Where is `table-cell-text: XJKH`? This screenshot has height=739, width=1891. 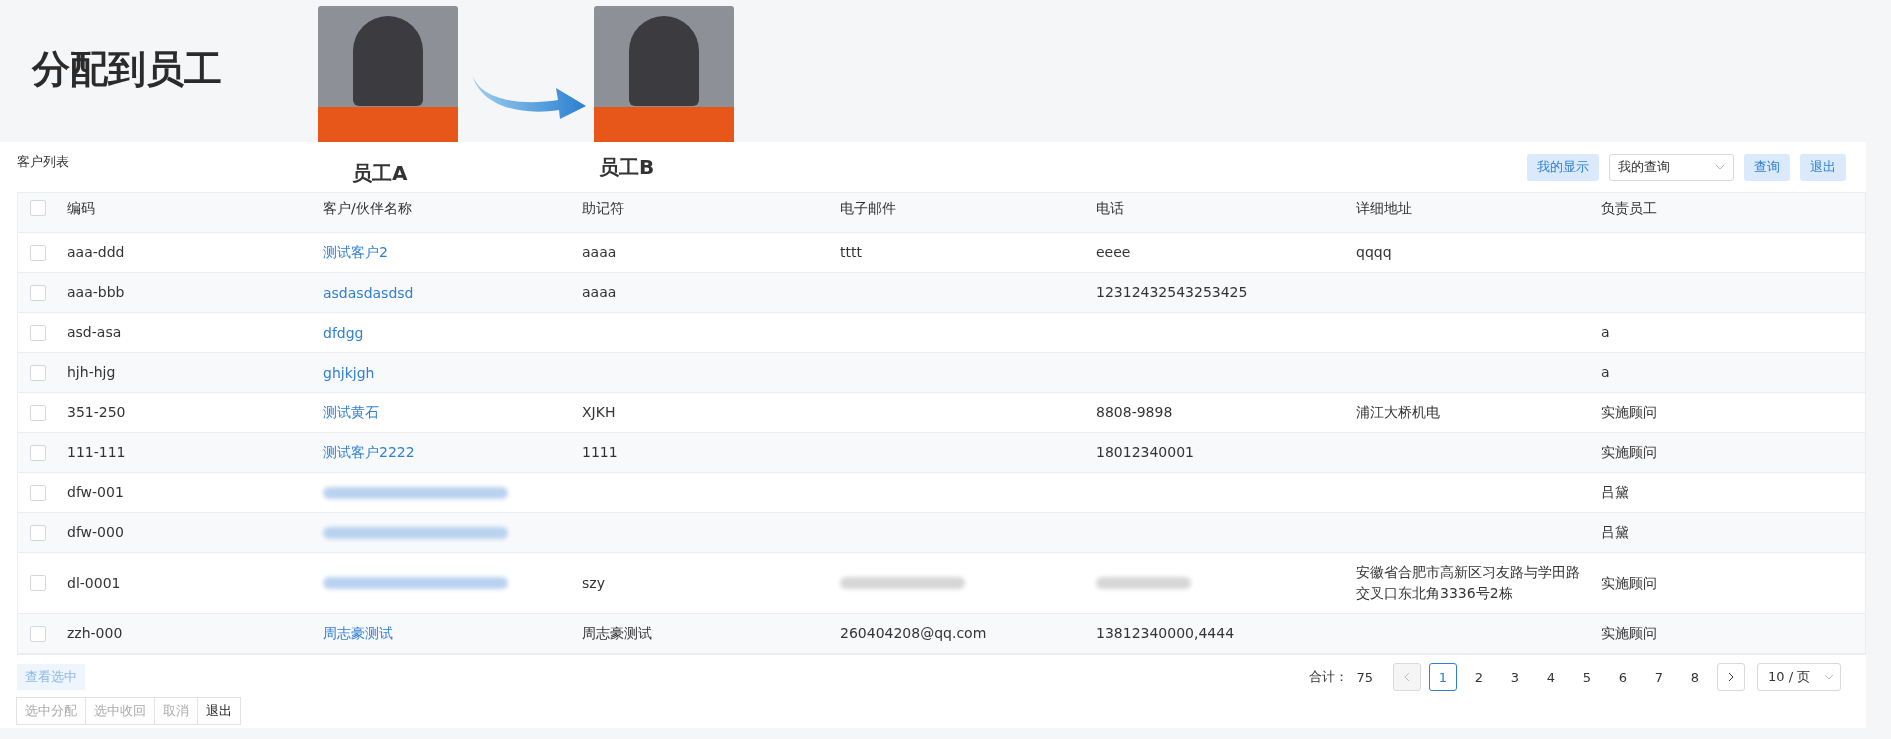
table-cell-text: XJKH is located at coordinates (599, 412).